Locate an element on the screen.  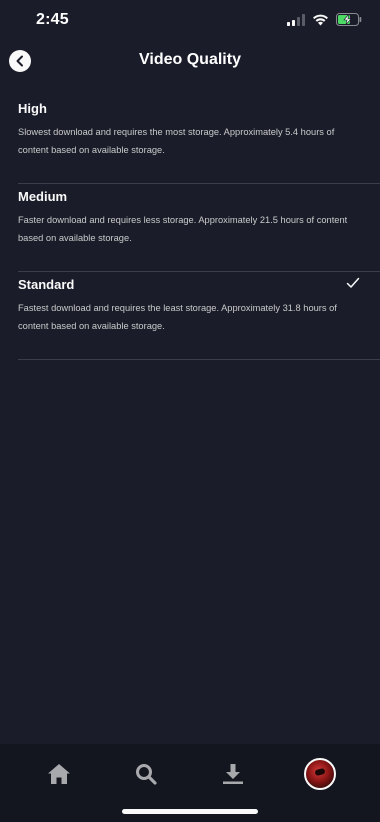
search-icon is located at coordinates (146, 774).